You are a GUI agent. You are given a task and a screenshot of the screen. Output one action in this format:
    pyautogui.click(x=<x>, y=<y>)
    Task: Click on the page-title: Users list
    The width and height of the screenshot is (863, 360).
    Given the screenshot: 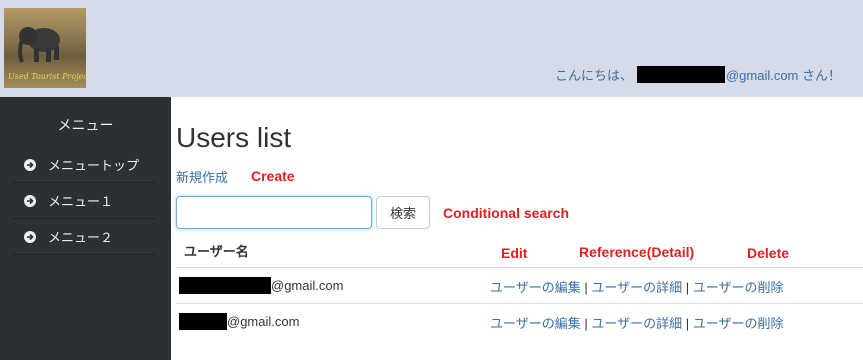 What is the action you would take?
    pyautogui.click(x=234, y=137)
    